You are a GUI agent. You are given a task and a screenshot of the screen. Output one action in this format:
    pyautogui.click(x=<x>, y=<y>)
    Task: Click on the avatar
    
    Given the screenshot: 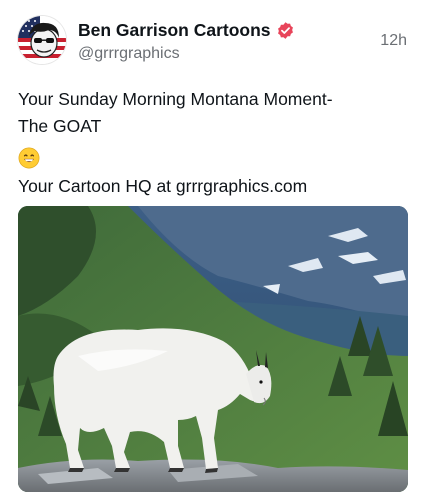 What is the action you would take?
    pyautogui.click(x=42, y=40)
    